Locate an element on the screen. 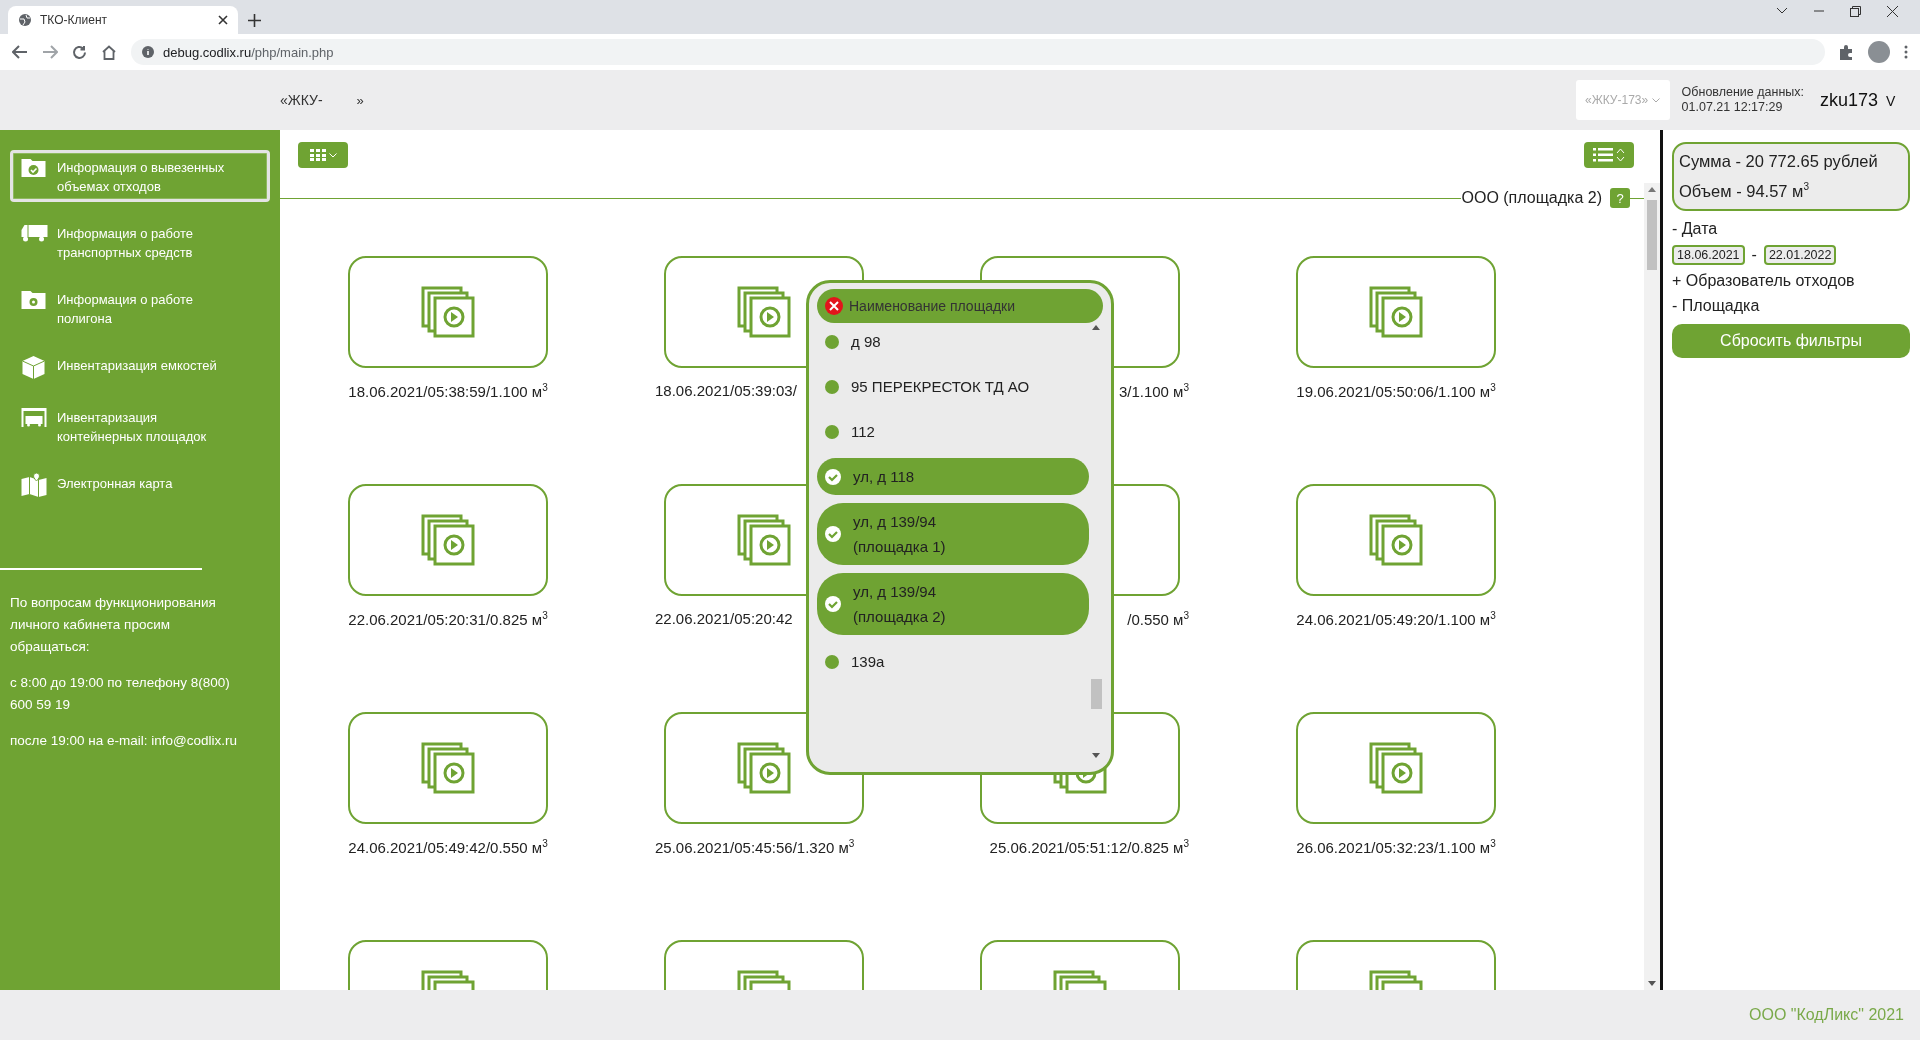 The height and width of the screenshot is (1040, 1920). video-caption: 25.06.2021/05:45:56/1.320 м$^{3}$ is located at coordinates (755, 847).